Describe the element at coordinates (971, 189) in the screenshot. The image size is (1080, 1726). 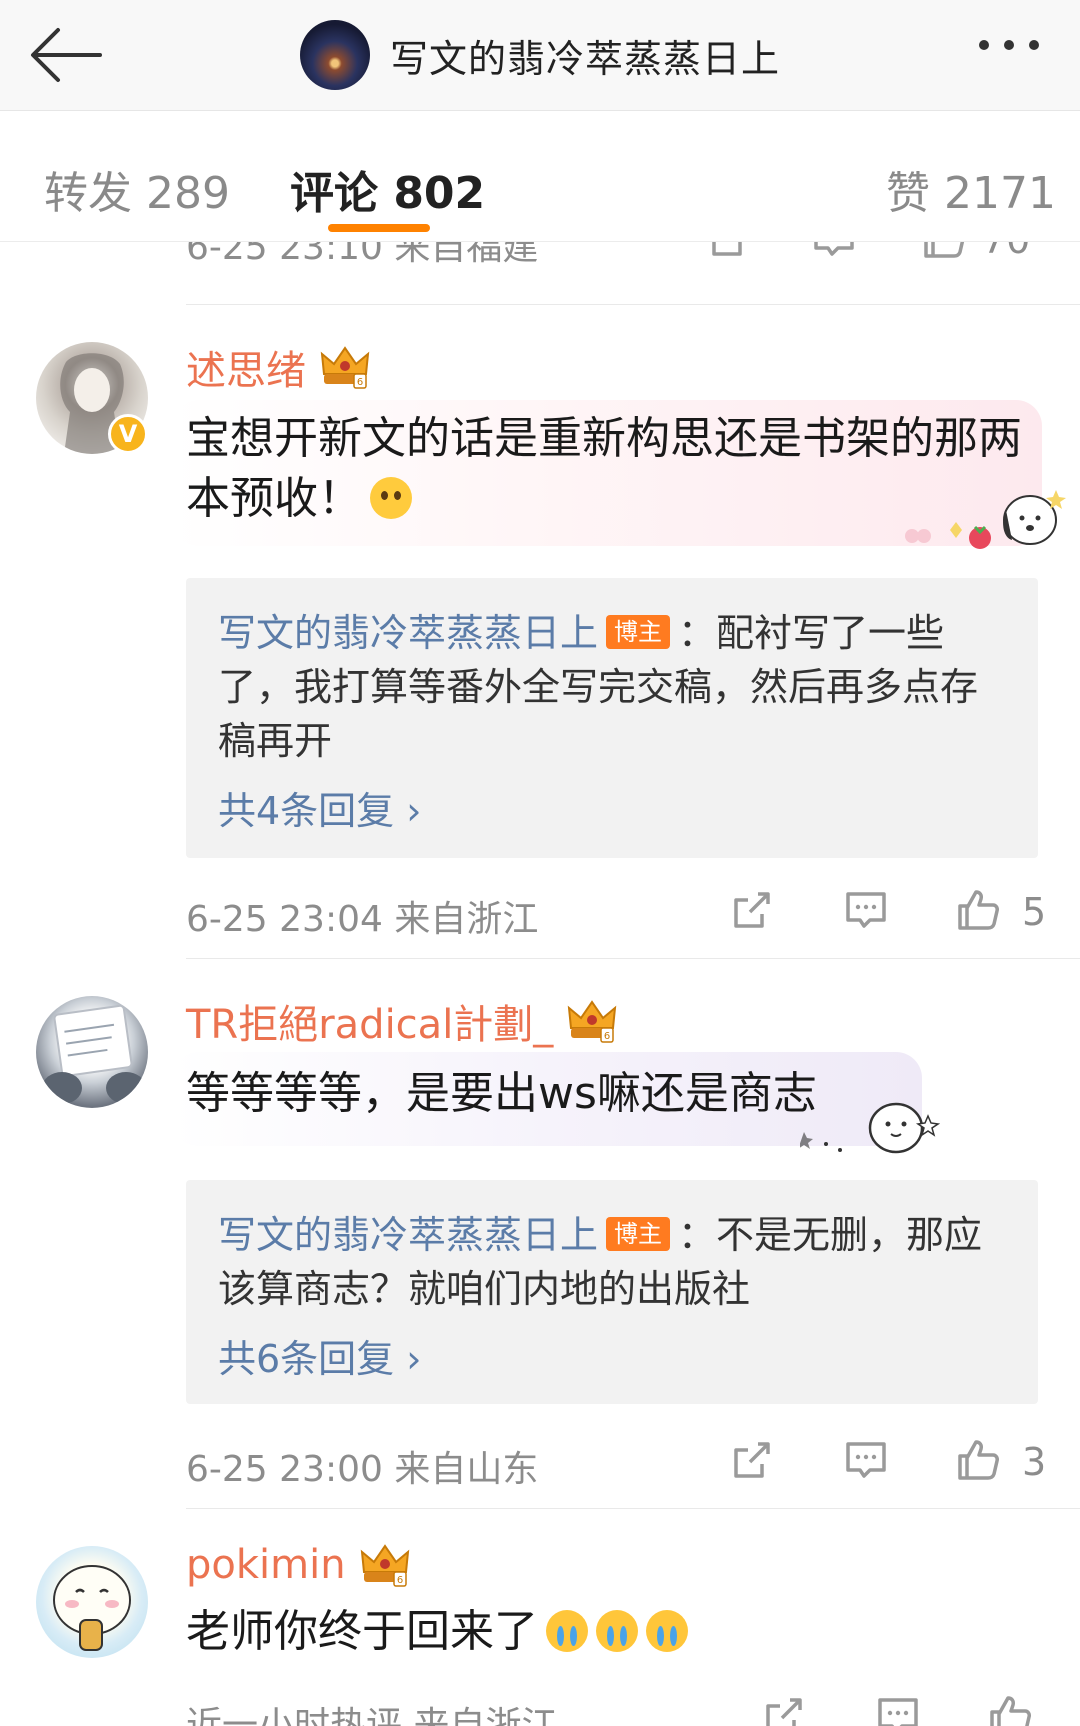
I see `tab-likes: 赞 2171` at that location.